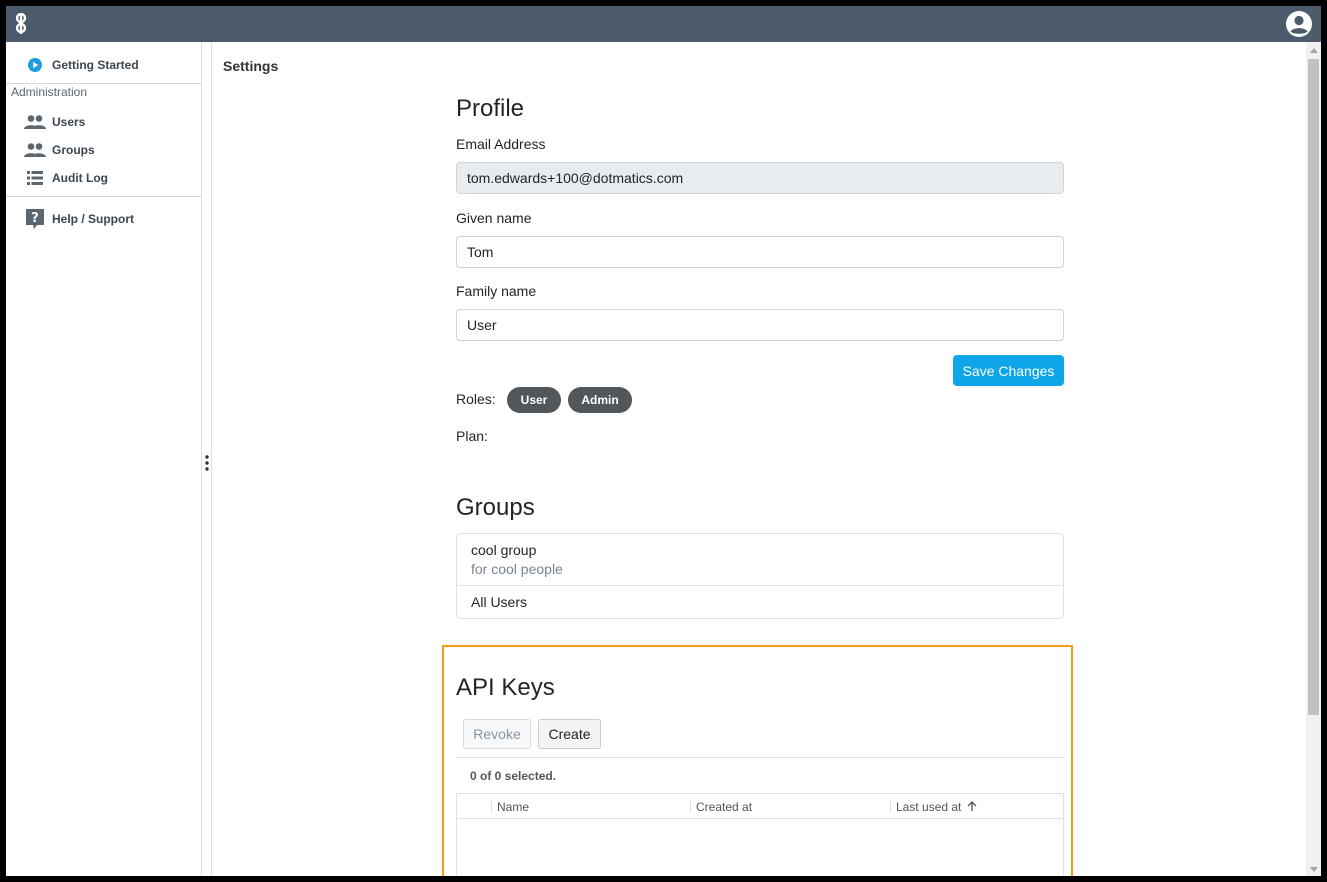 The image size is (1327, 882). Describe the element at coordinates (1314, 869) in the screenshot. I see `scroll-down-arrow-icon` at that location.